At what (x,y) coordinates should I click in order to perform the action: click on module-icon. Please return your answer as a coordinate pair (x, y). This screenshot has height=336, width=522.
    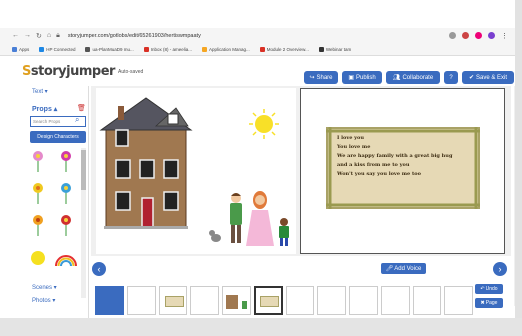
    Looking at the image, I should click on (262, 49).